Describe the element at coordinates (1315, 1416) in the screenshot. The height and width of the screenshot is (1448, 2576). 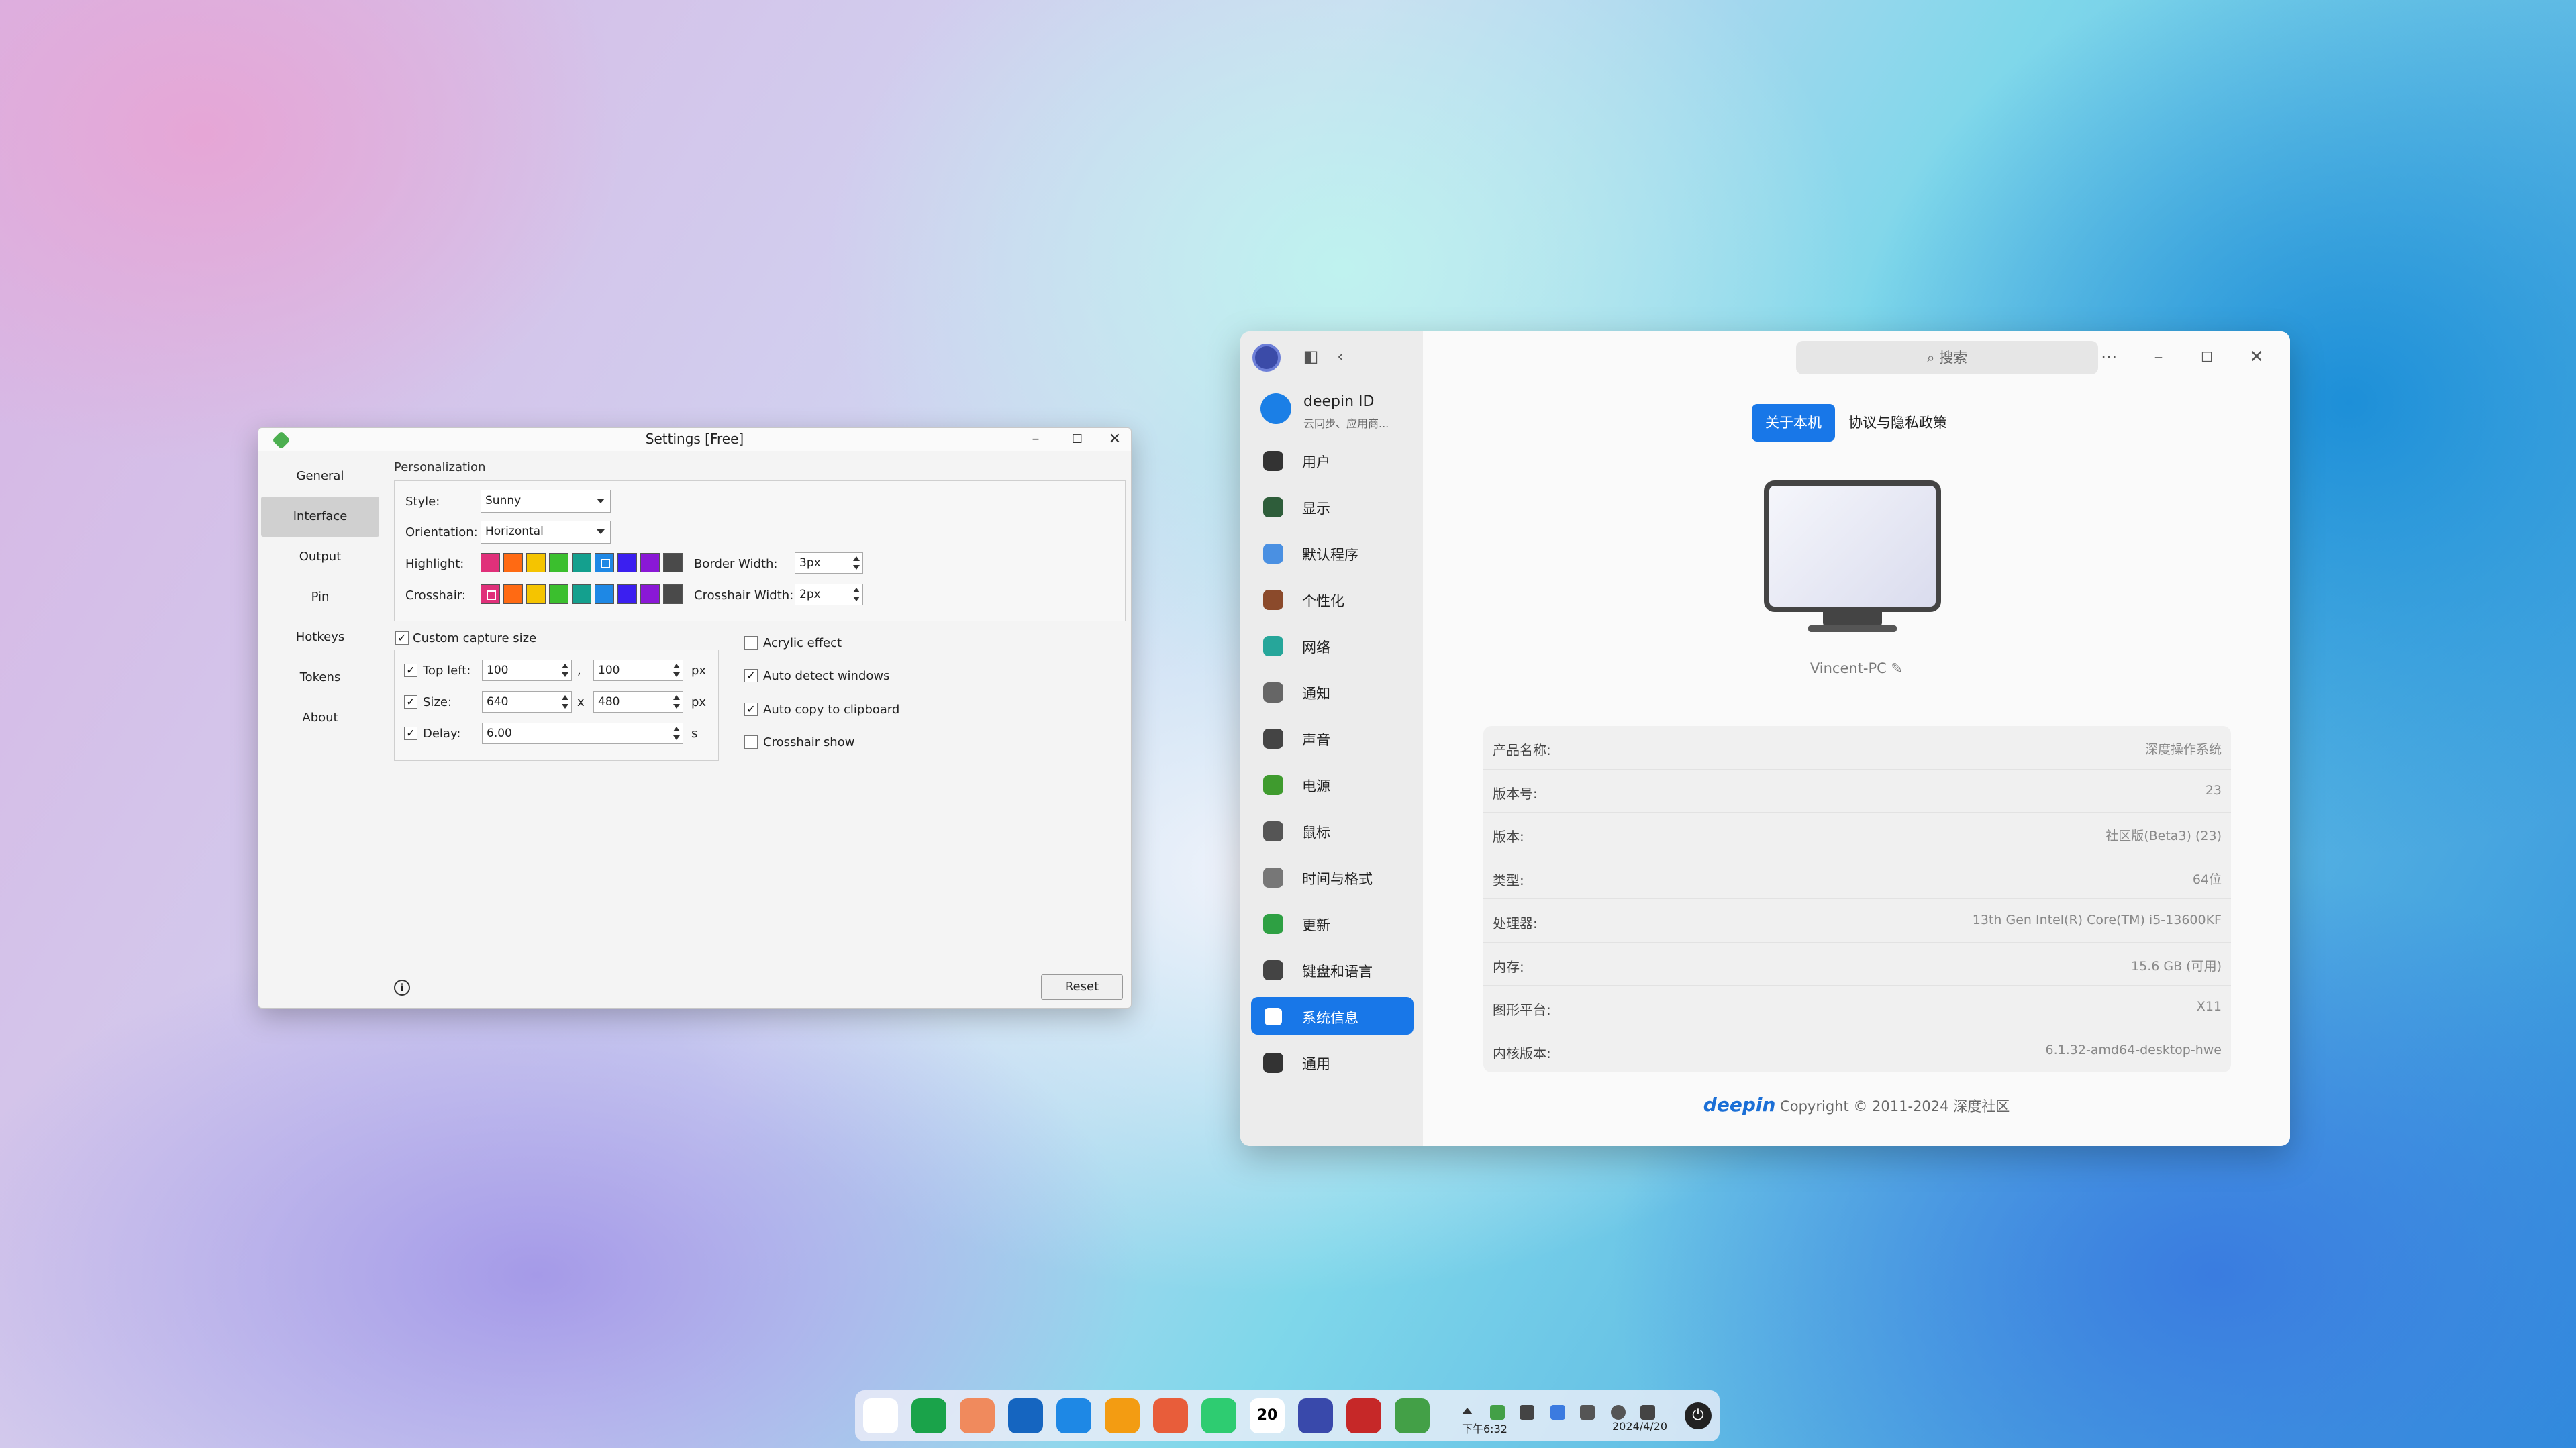
I see `control-center-icon` at that location.